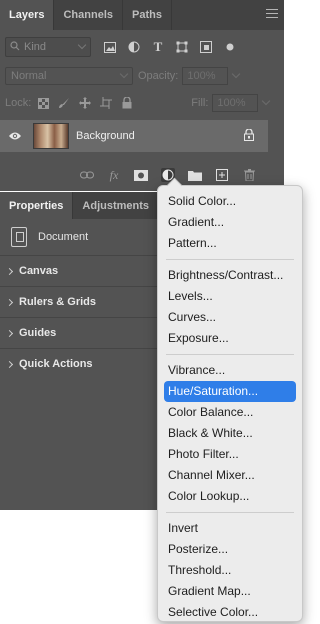 Image resolution: width=320 pixels, height=624 pixels. I want to click on blend-mode-value: Normal, so click(29, 76).